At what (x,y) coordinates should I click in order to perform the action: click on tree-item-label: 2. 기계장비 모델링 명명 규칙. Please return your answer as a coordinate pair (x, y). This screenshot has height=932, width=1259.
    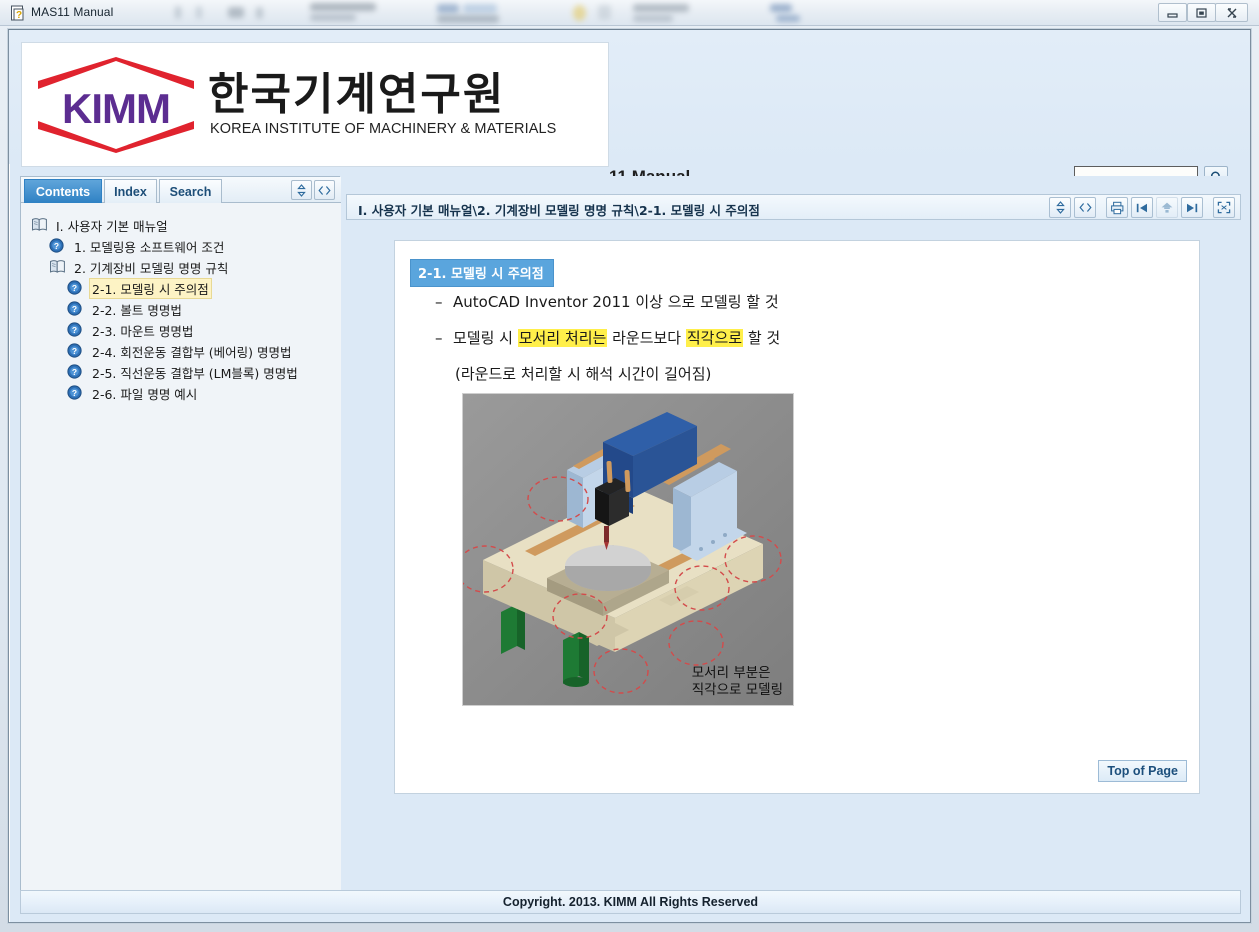
    Looking at the image, I should click on (151, 268).